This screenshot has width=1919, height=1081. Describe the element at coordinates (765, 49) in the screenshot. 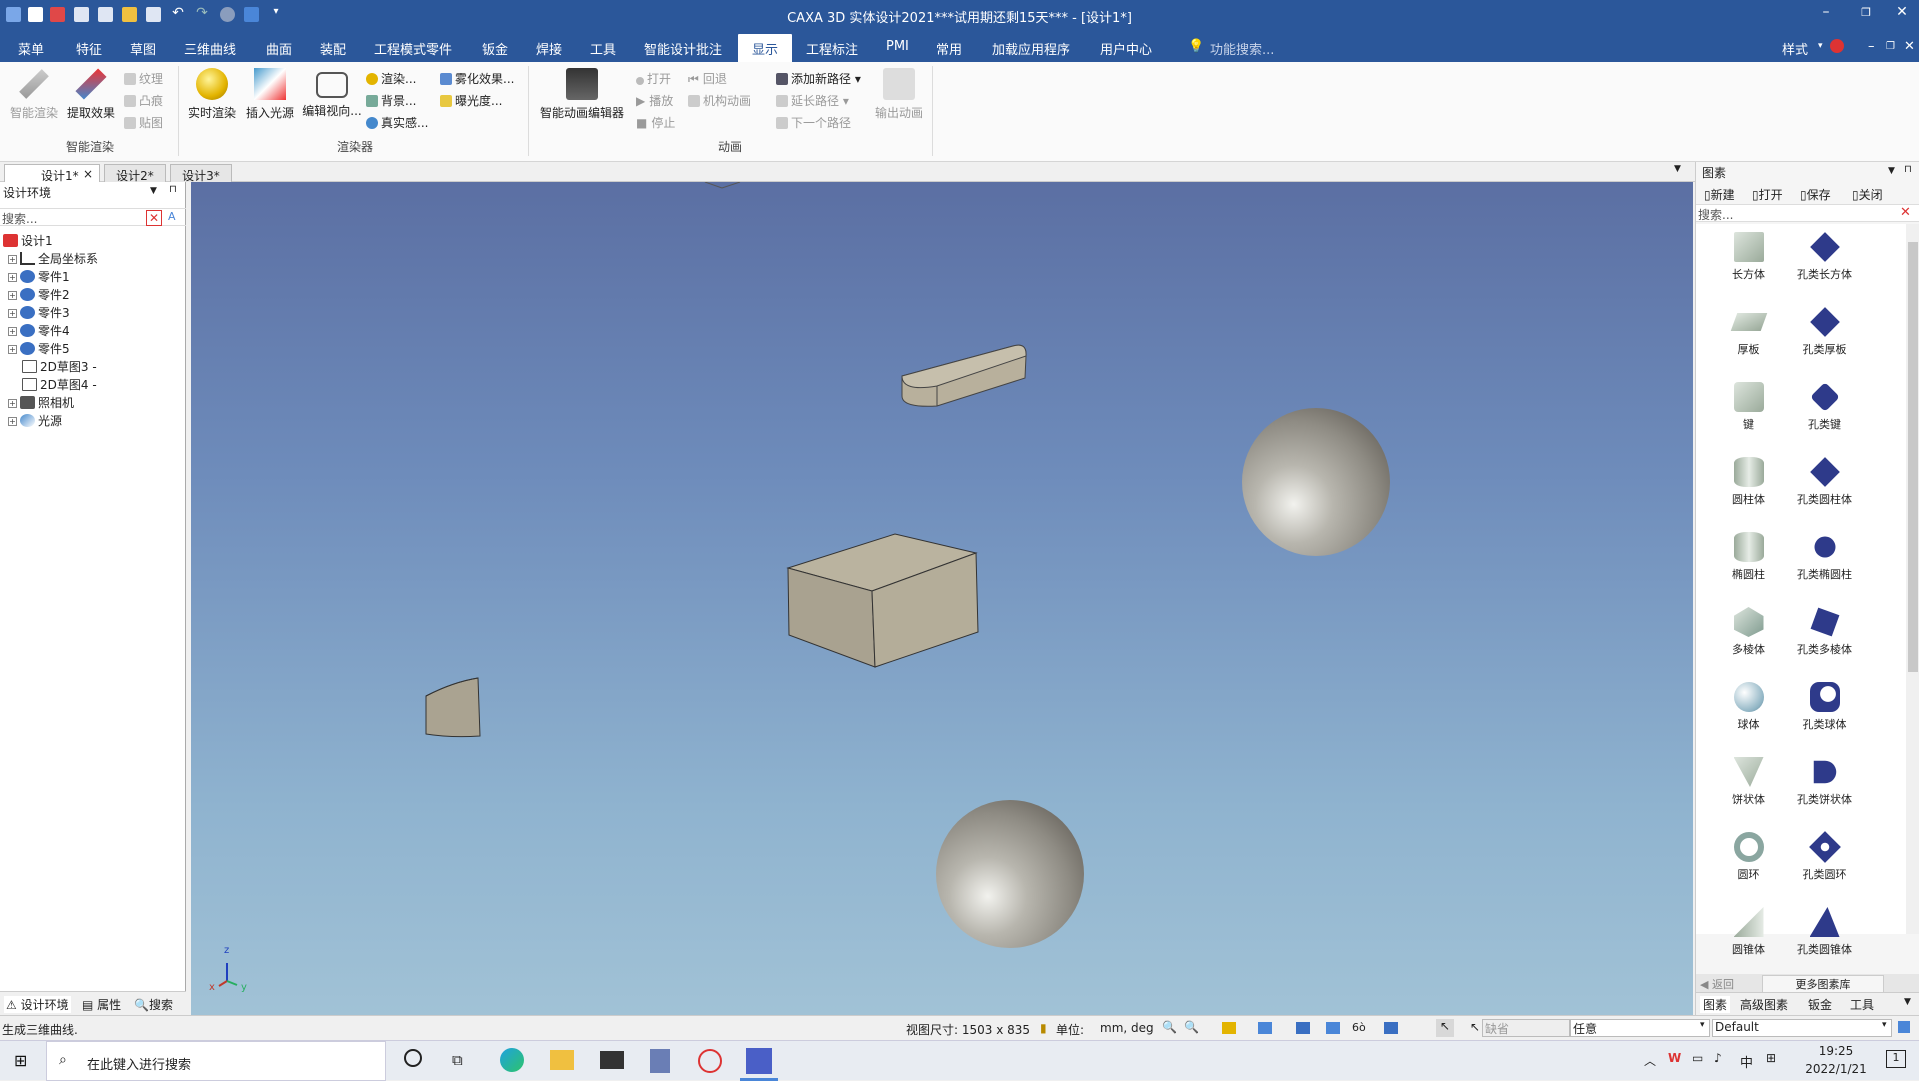

I see `menu-item-display: 显示` at that location.